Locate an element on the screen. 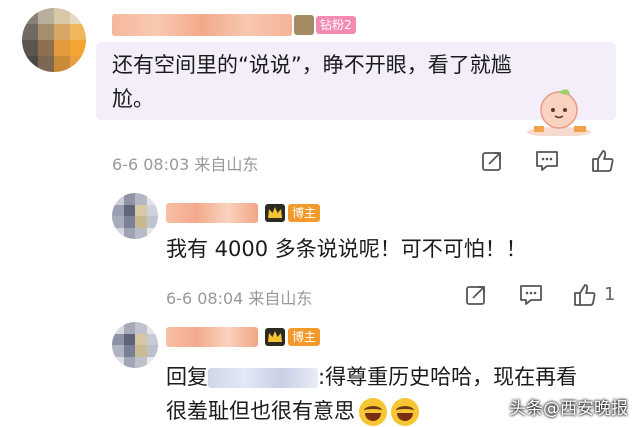 The height and width of the screenshot is (427, 640). like-count: 1 is located at coordinates (610, 294).